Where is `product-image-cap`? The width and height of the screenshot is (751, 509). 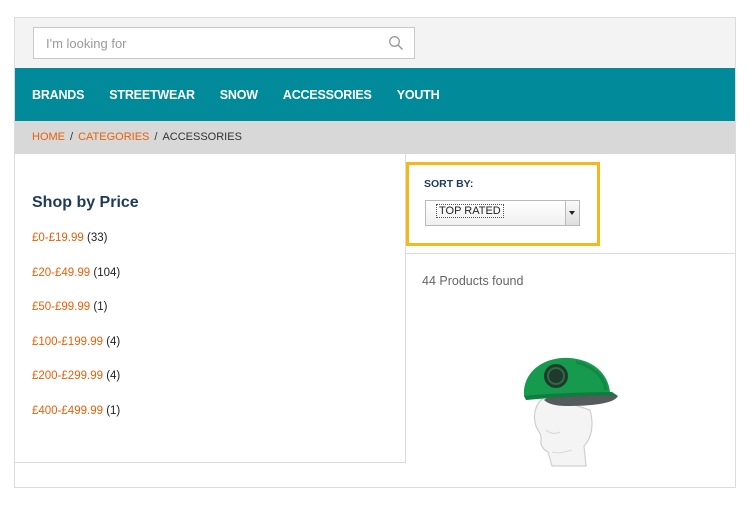 product-image-cap is located at coordinates (566, 404).